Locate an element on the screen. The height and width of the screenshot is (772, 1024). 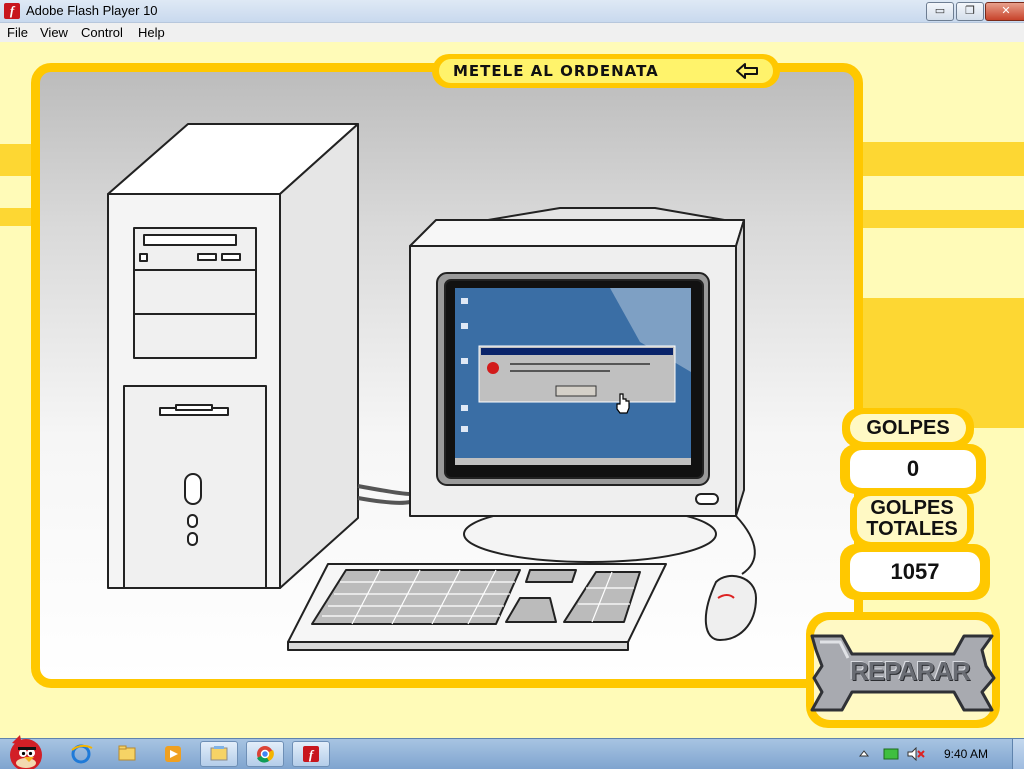
taskbar: f 9:40 AM is located at coordinates (512, 752).